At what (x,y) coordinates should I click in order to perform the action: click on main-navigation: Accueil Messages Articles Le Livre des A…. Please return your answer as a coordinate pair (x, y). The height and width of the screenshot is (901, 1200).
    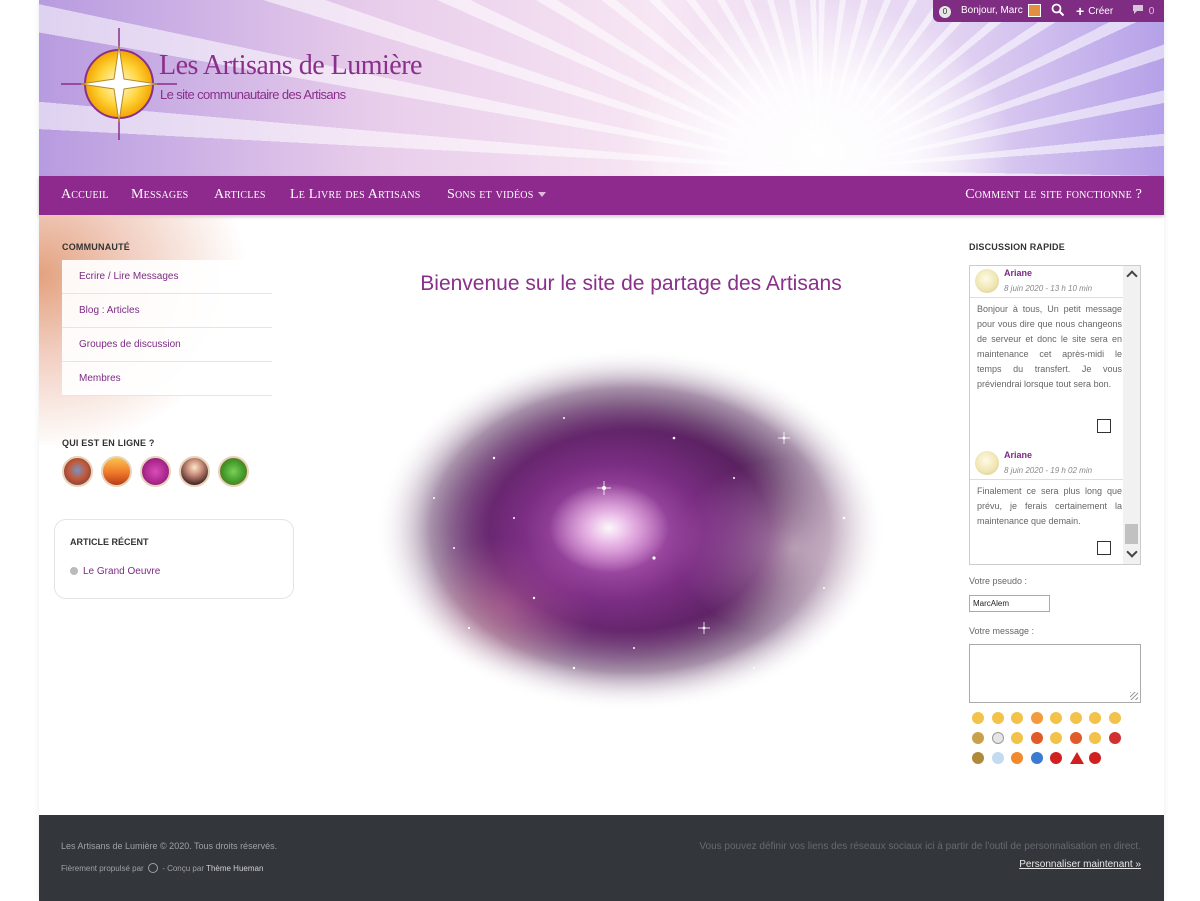
    Looking at the image, I should click on (601, 195).